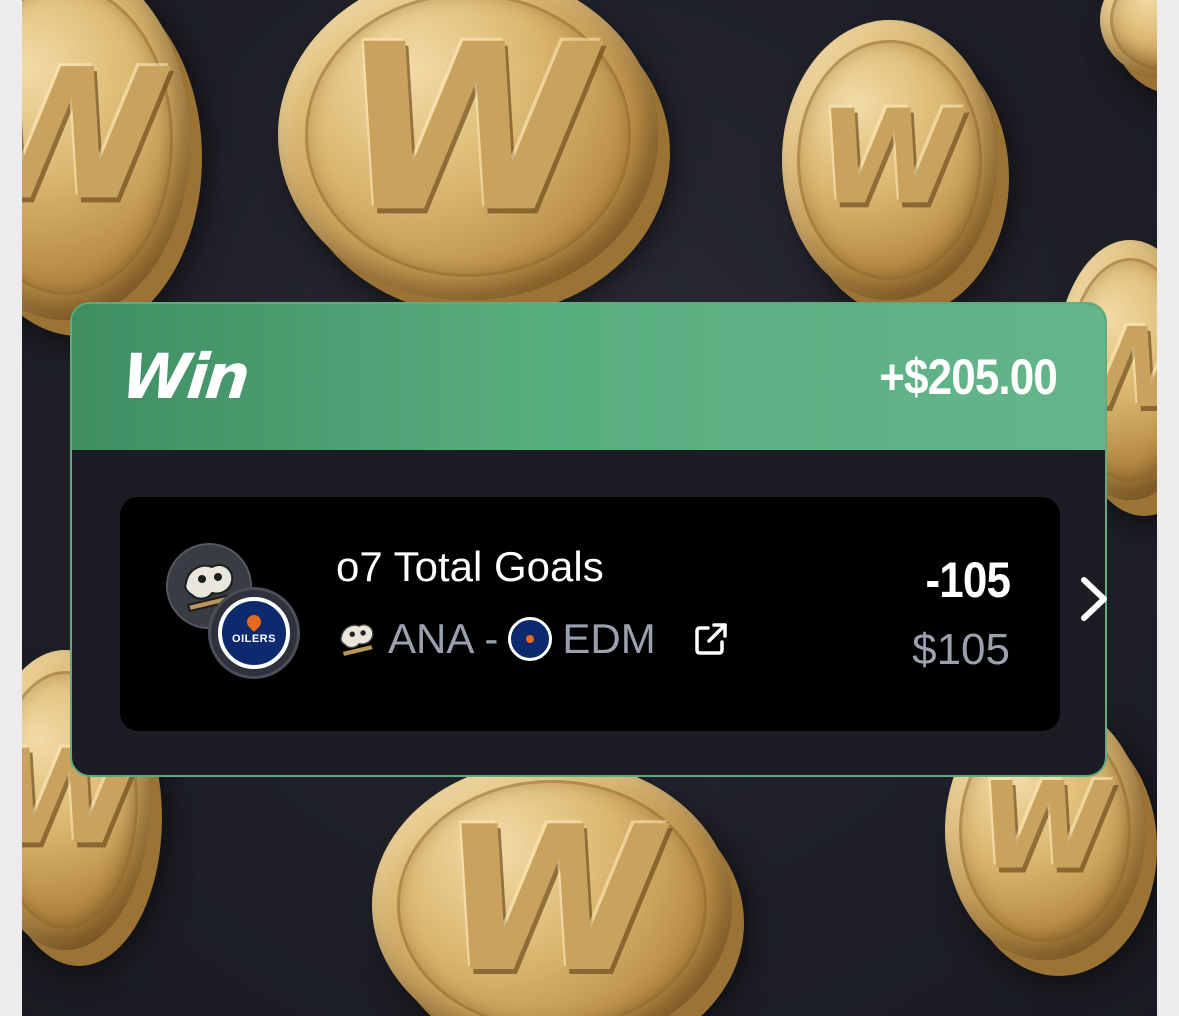 This screenshot has width=1179, height=1016. I want to click on external-link-icon, so click(711, 639).